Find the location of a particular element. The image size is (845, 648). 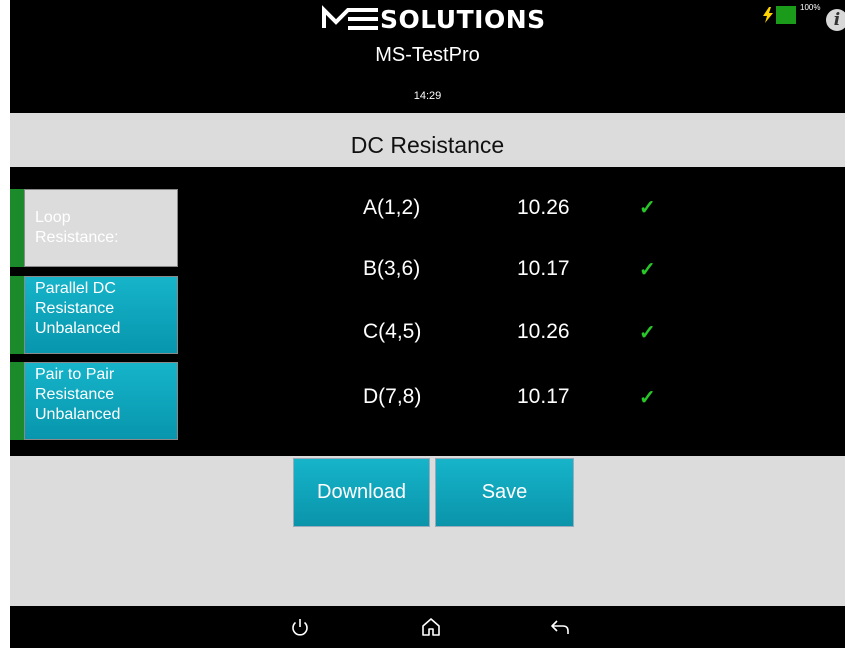

pair-to-pair-label-line2: Resistance is located at coordinates (75, 394).